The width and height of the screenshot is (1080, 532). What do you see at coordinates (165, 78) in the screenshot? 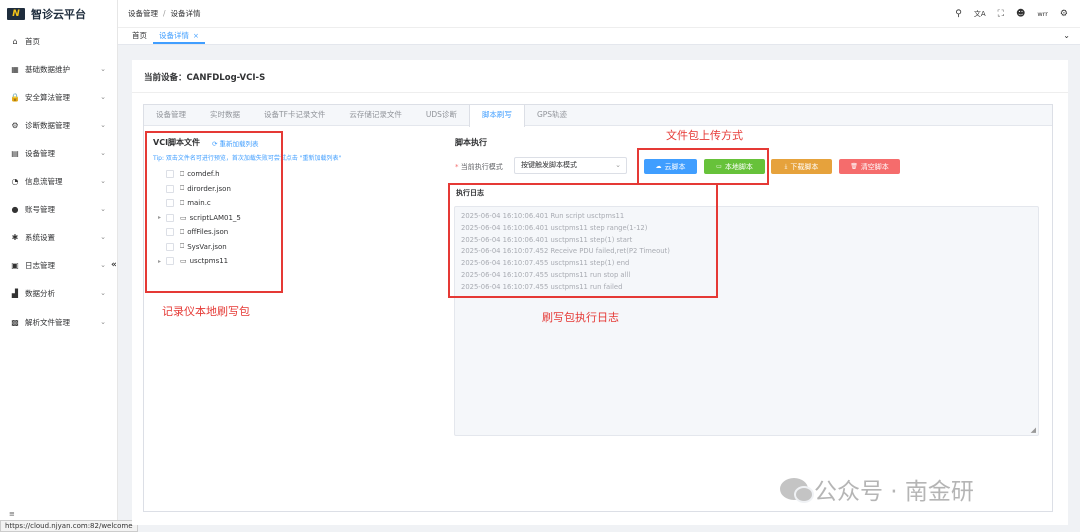
I see `current-device-label: 当前设备：` at bounding box center [165, 78].